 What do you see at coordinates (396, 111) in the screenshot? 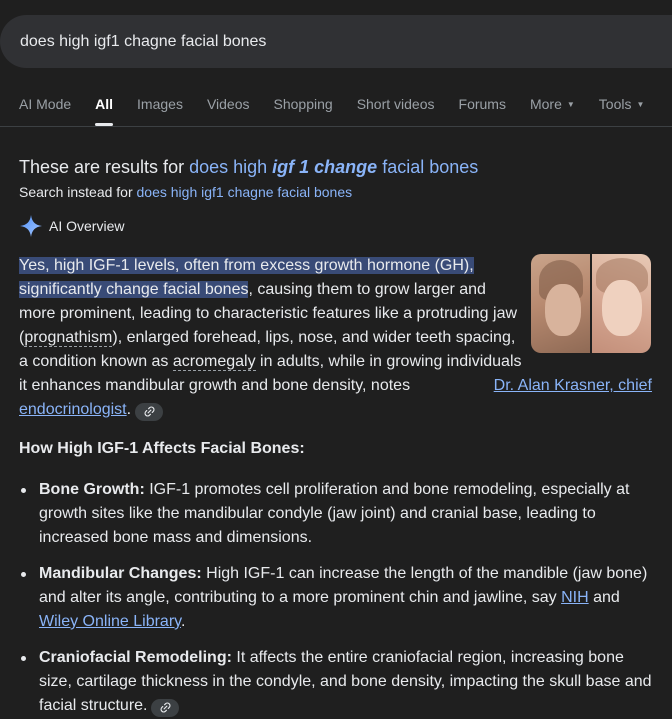
I see `tab-short-videos: Short videos` at bounding box center [396, 111].